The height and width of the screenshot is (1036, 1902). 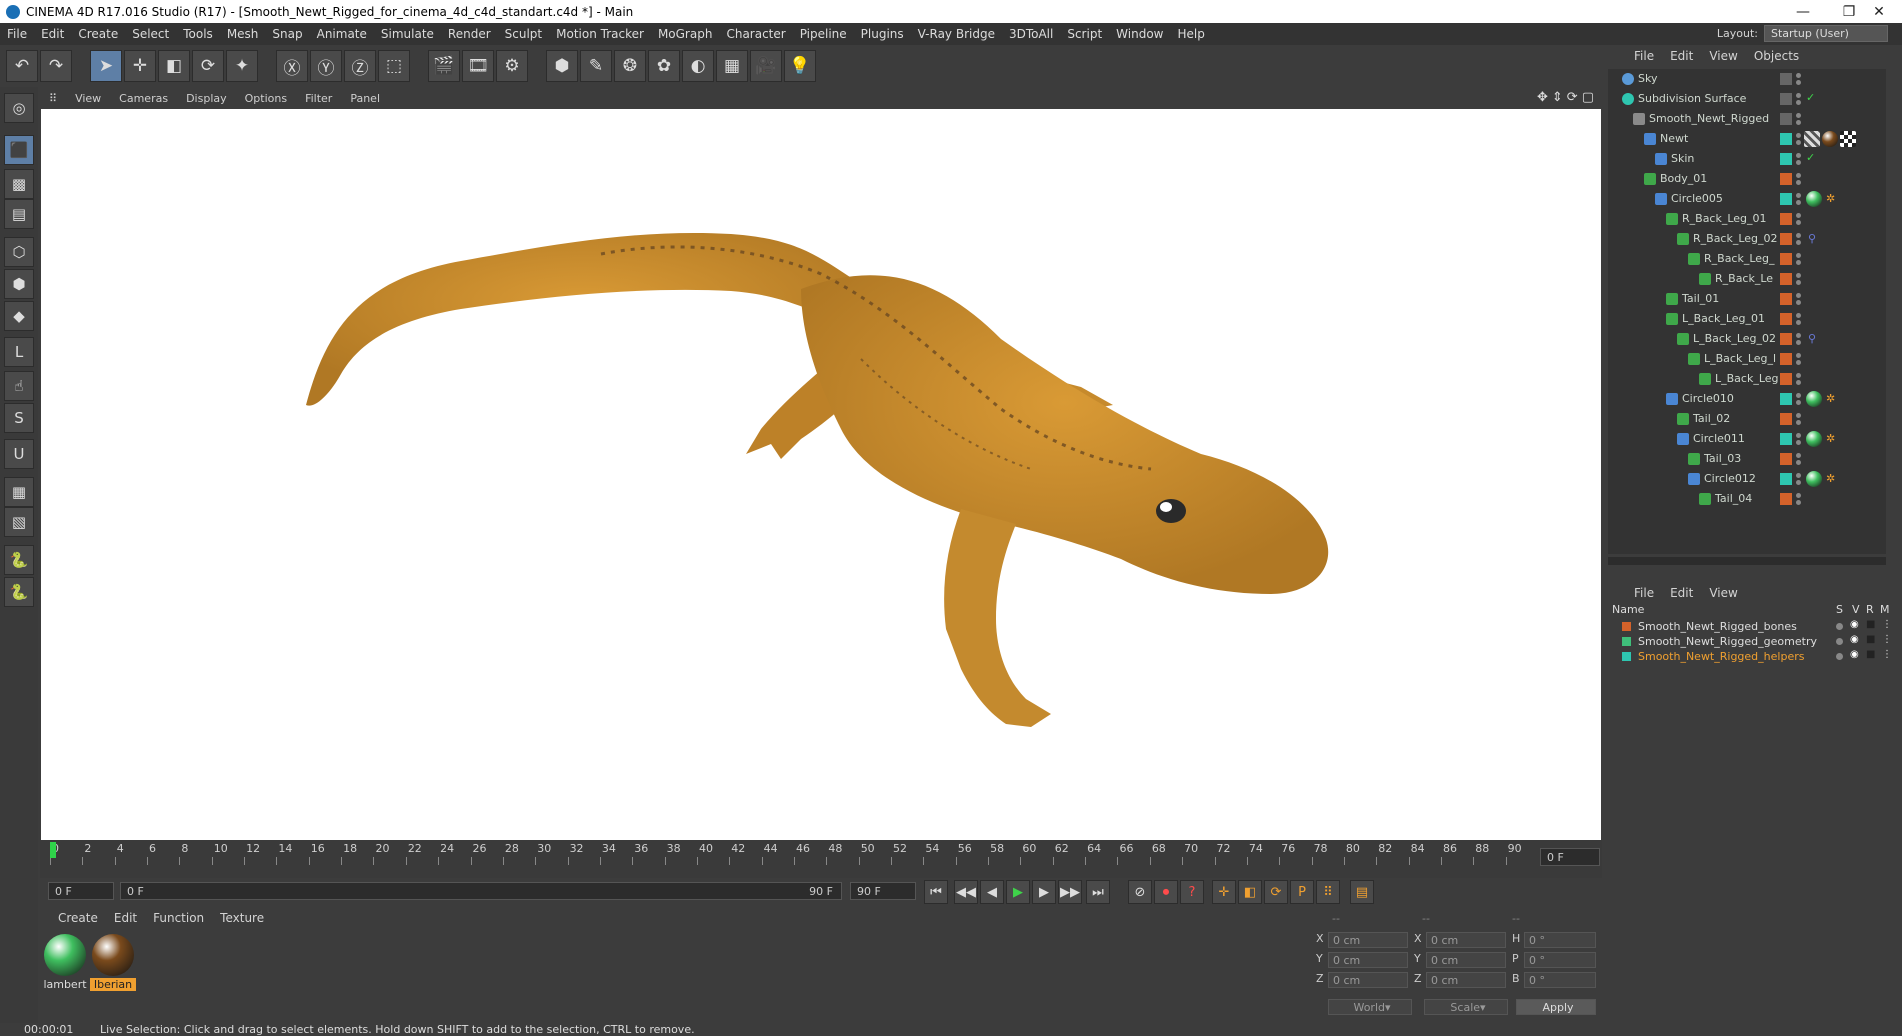 I want to click on menu-help: Help, so click(x=1190, y=34).